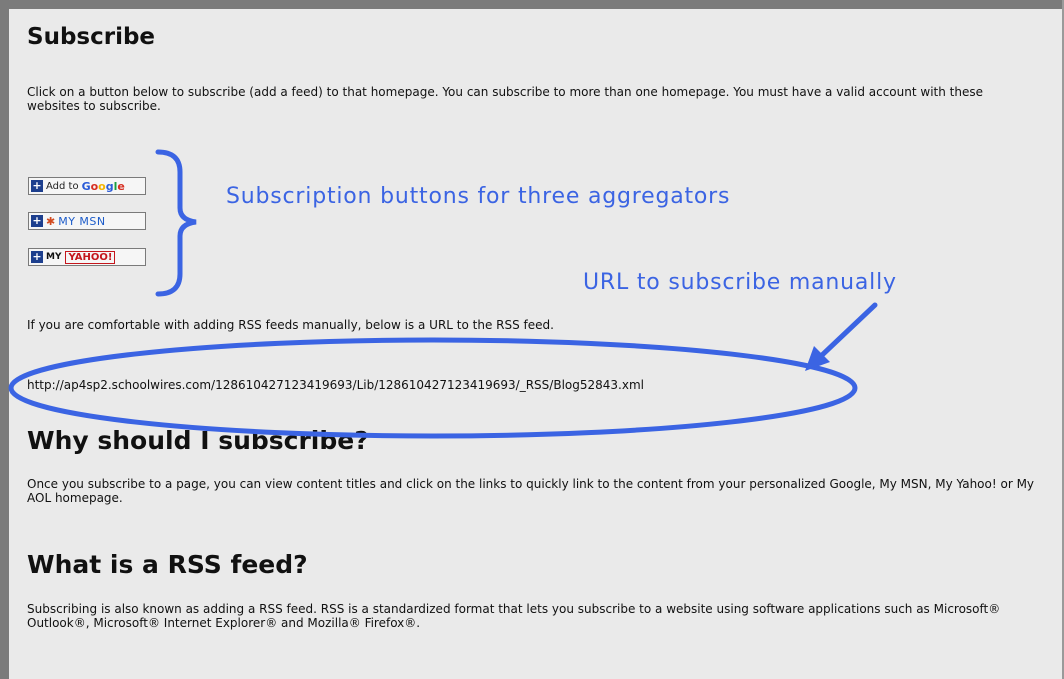 The width and height of the screenshot is (1064, 679). What do you see at coordinates (176, 223) in the screenshot?
I see `brace-annotation` at bounding box center [176, 223].